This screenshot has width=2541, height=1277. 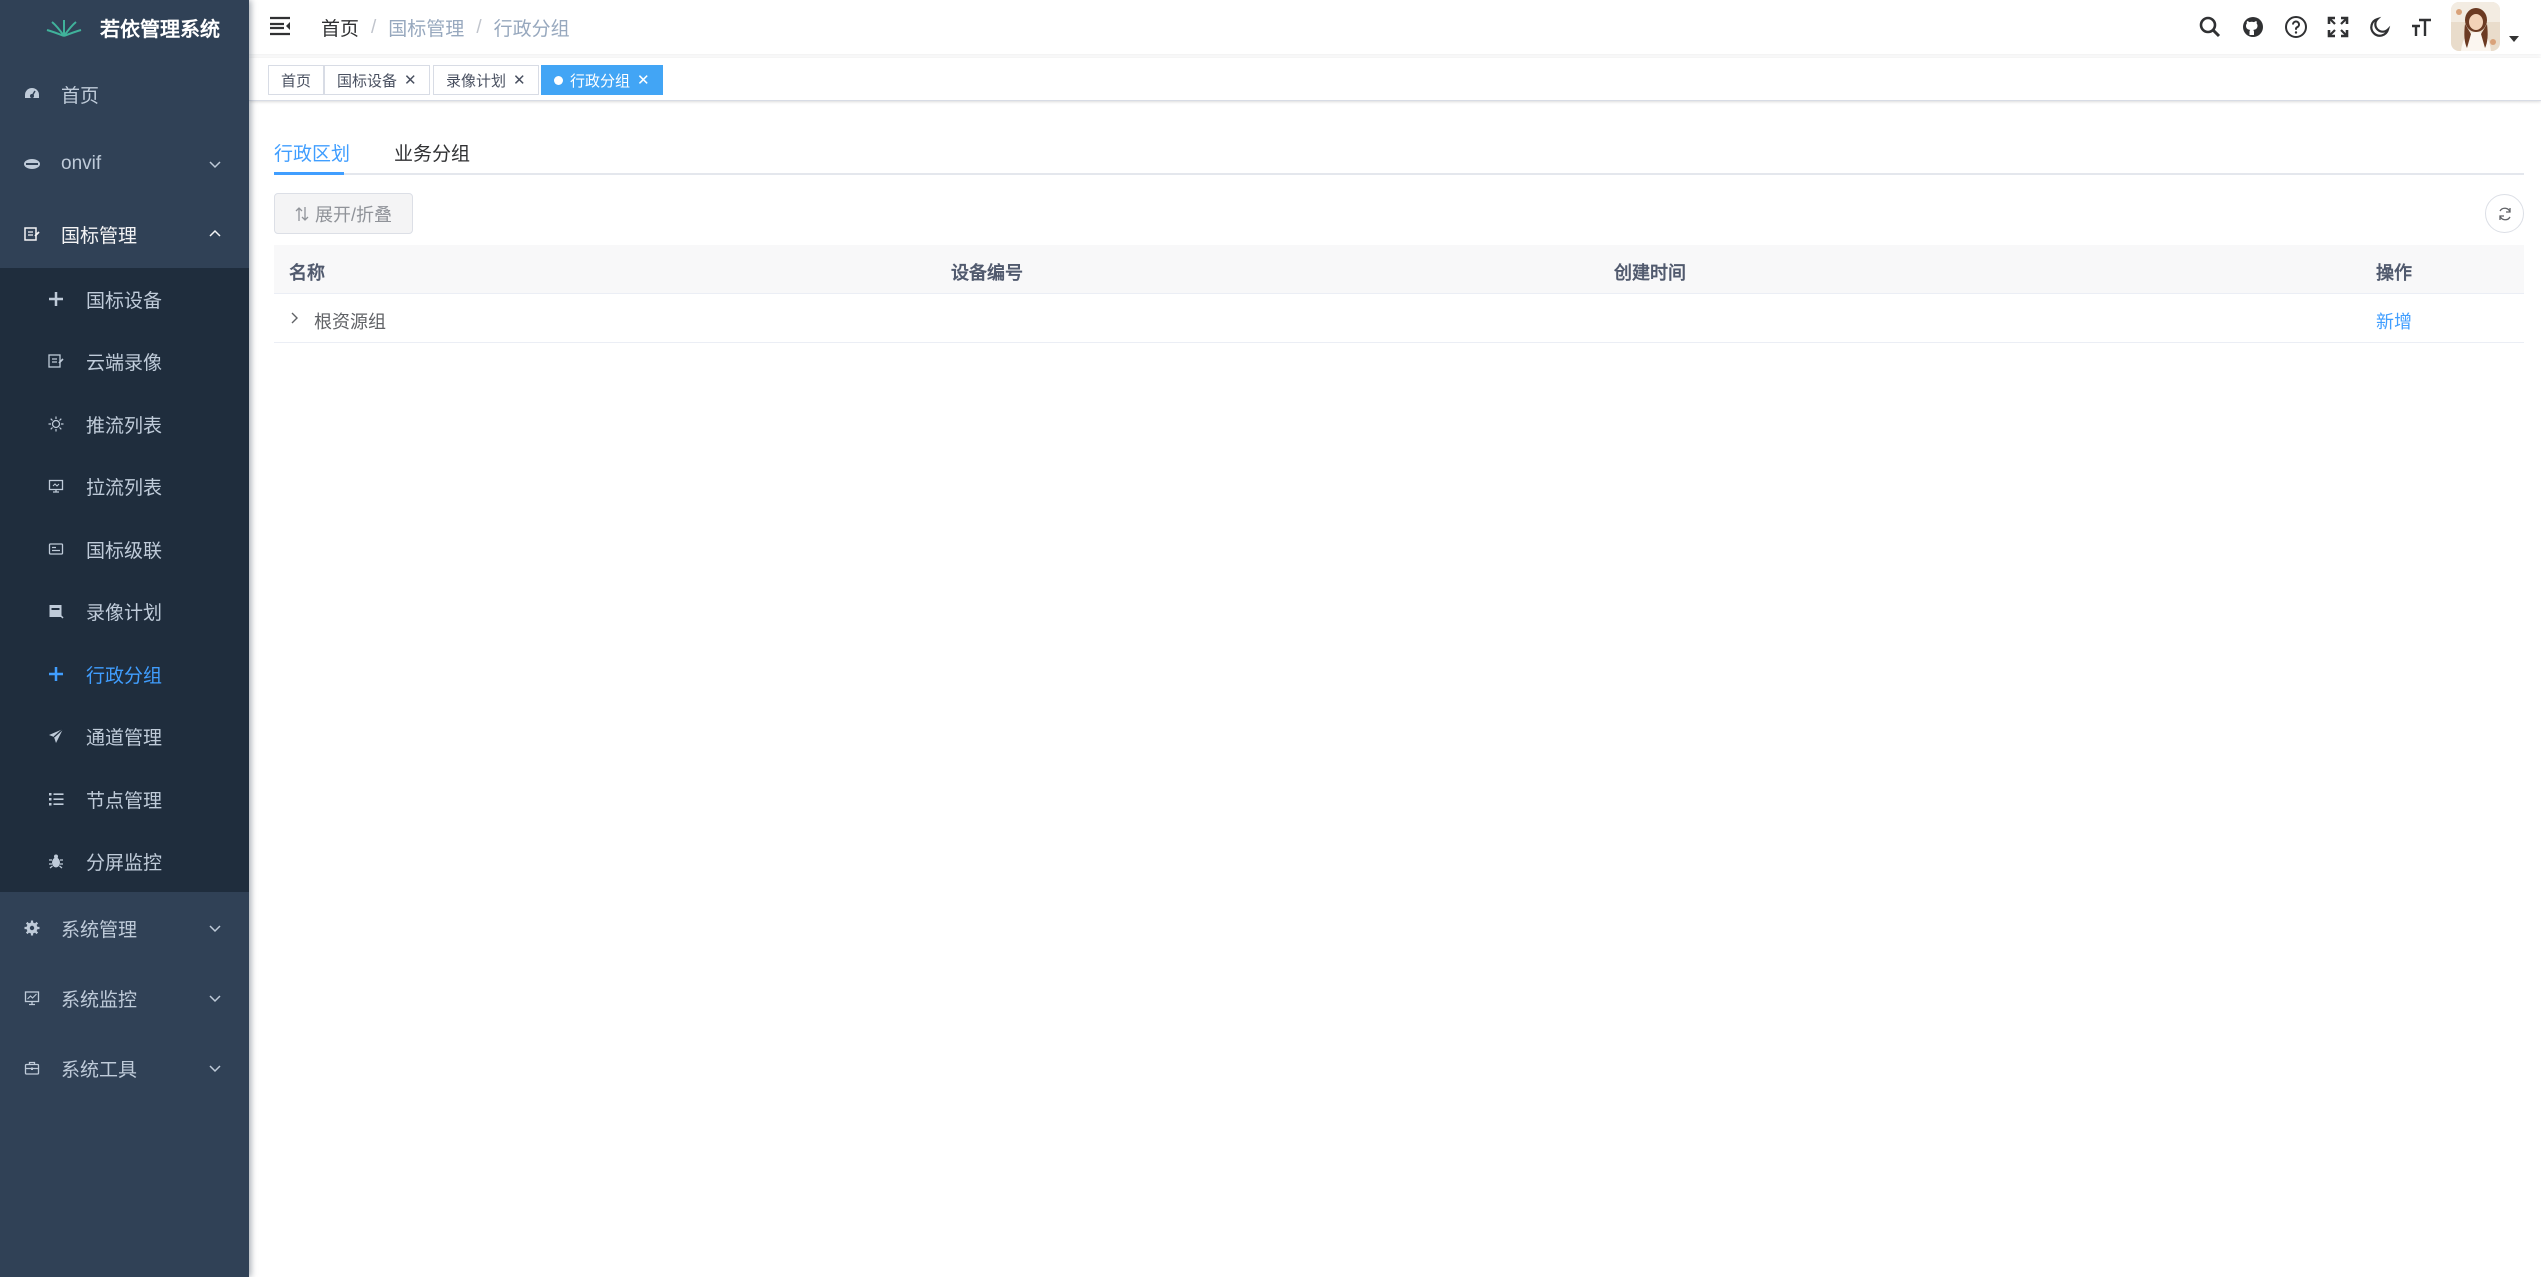 I want to click on sidebar-item-onvif: onvif, so click(x=124, y=164).